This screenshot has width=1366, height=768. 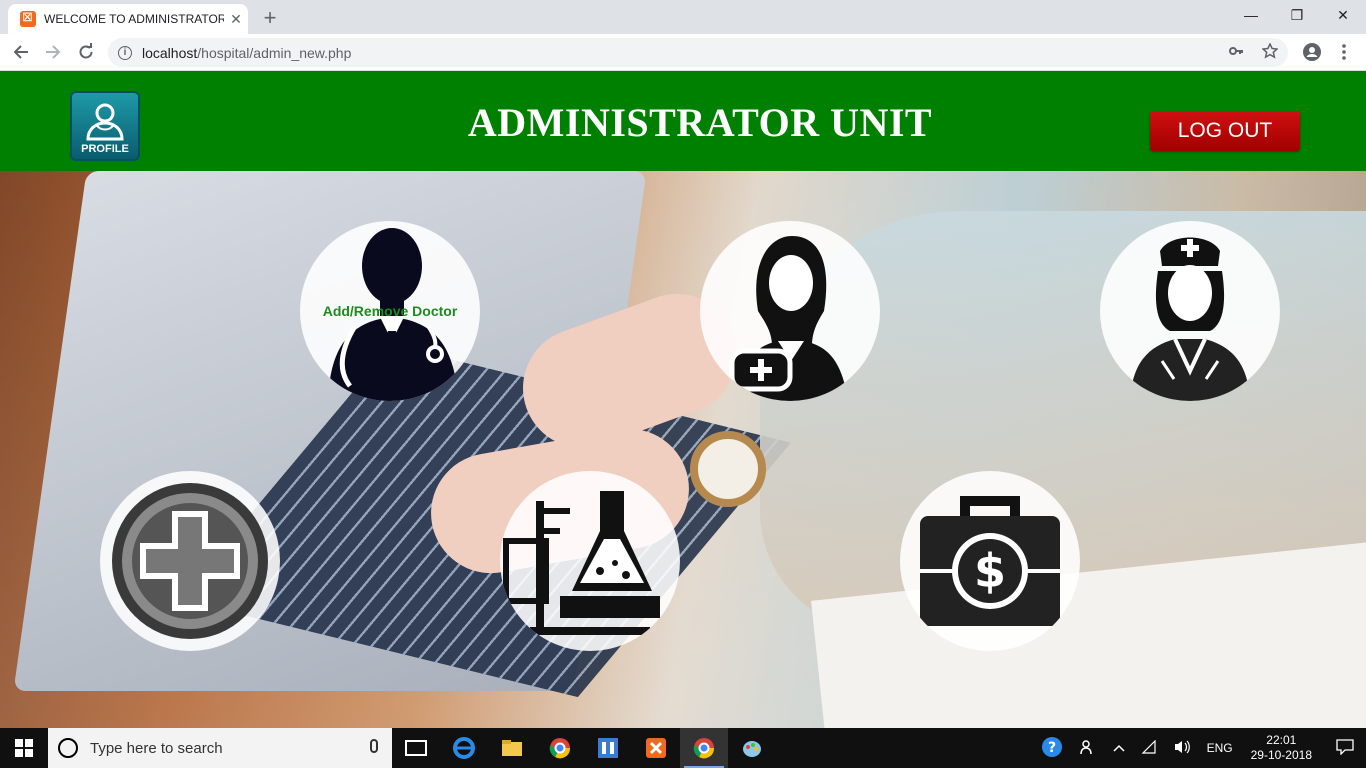 I want to click on nurse-icon, so click(x=1190, y=319).